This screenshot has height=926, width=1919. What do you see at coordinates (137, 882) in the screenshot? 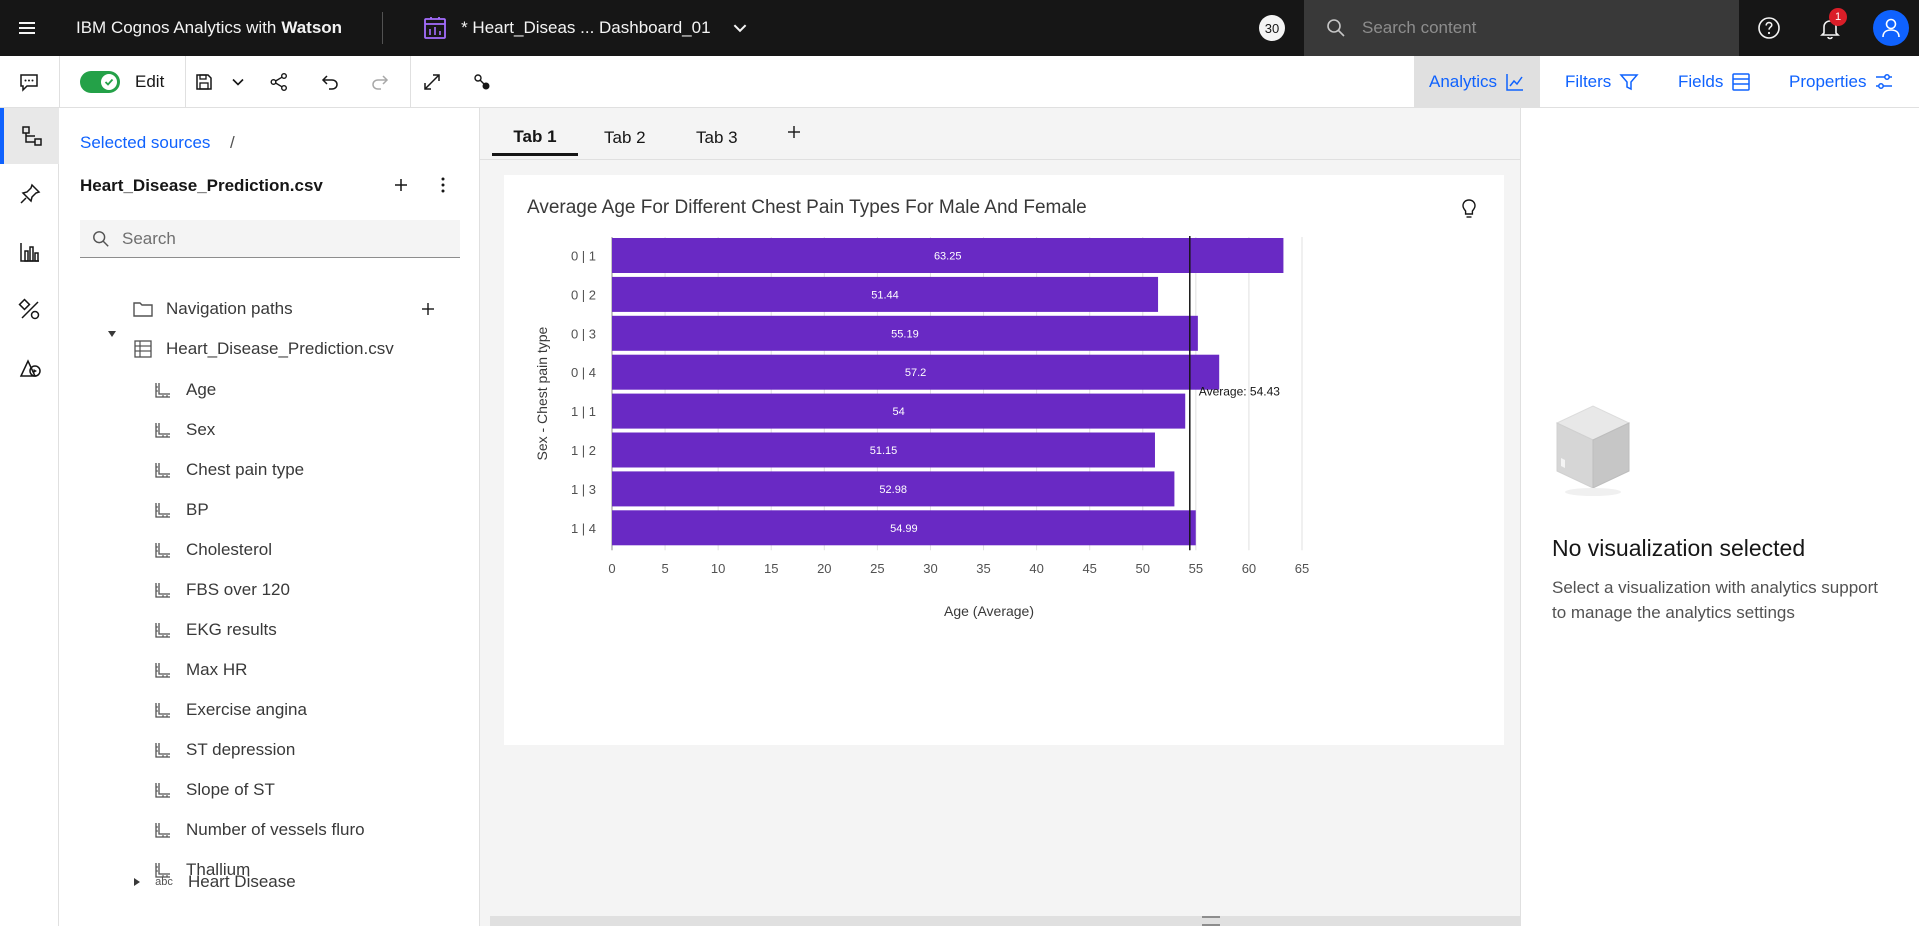
I see `caret-right-icon` at bounding box center [137, 882].